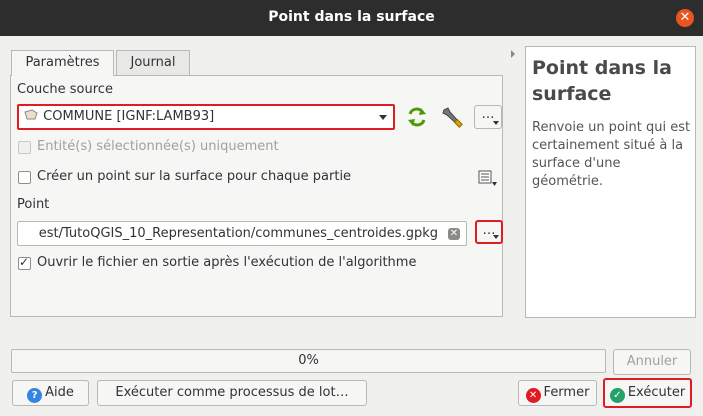  Describe the element at coordinates (31, 114) in the screenshot. I see `polygon-layer-icon` at that location.